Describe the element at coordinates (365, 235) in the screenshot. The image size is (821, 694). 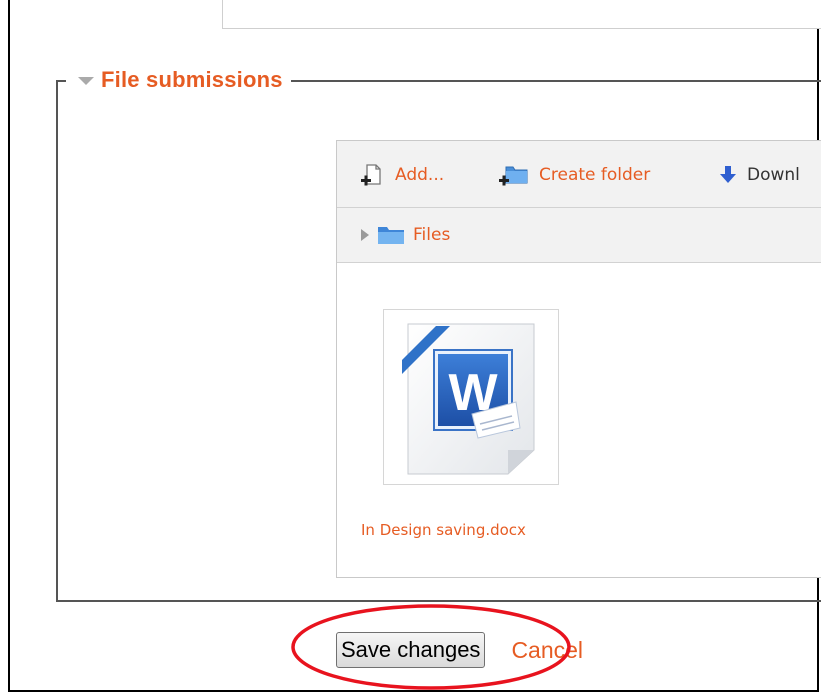
I see `expand-caret-icon` at that location.